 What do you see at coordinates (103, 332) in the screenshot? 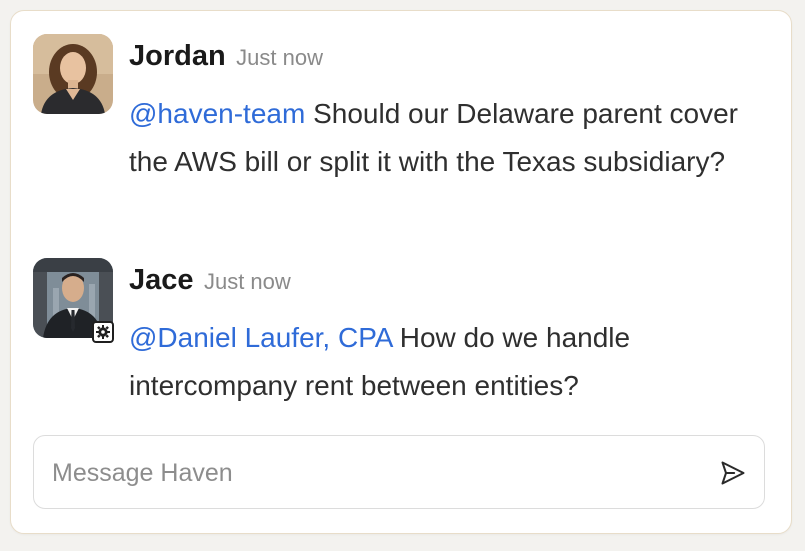
I see `gear-icon` at bounding box center [103, 332].